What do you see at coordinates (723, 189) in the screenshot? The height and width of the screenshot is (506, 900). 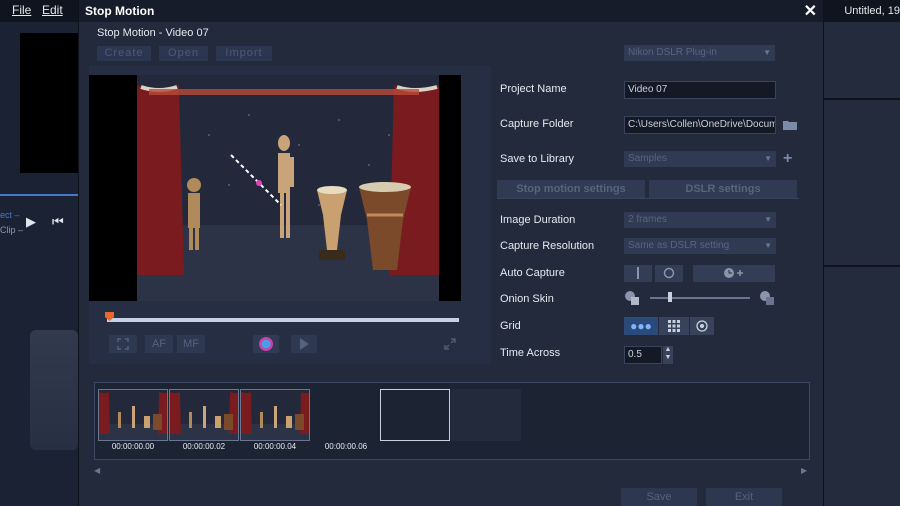 I see `tab-dslr-settings: DSLR settings` at bounding box center [723, 189].